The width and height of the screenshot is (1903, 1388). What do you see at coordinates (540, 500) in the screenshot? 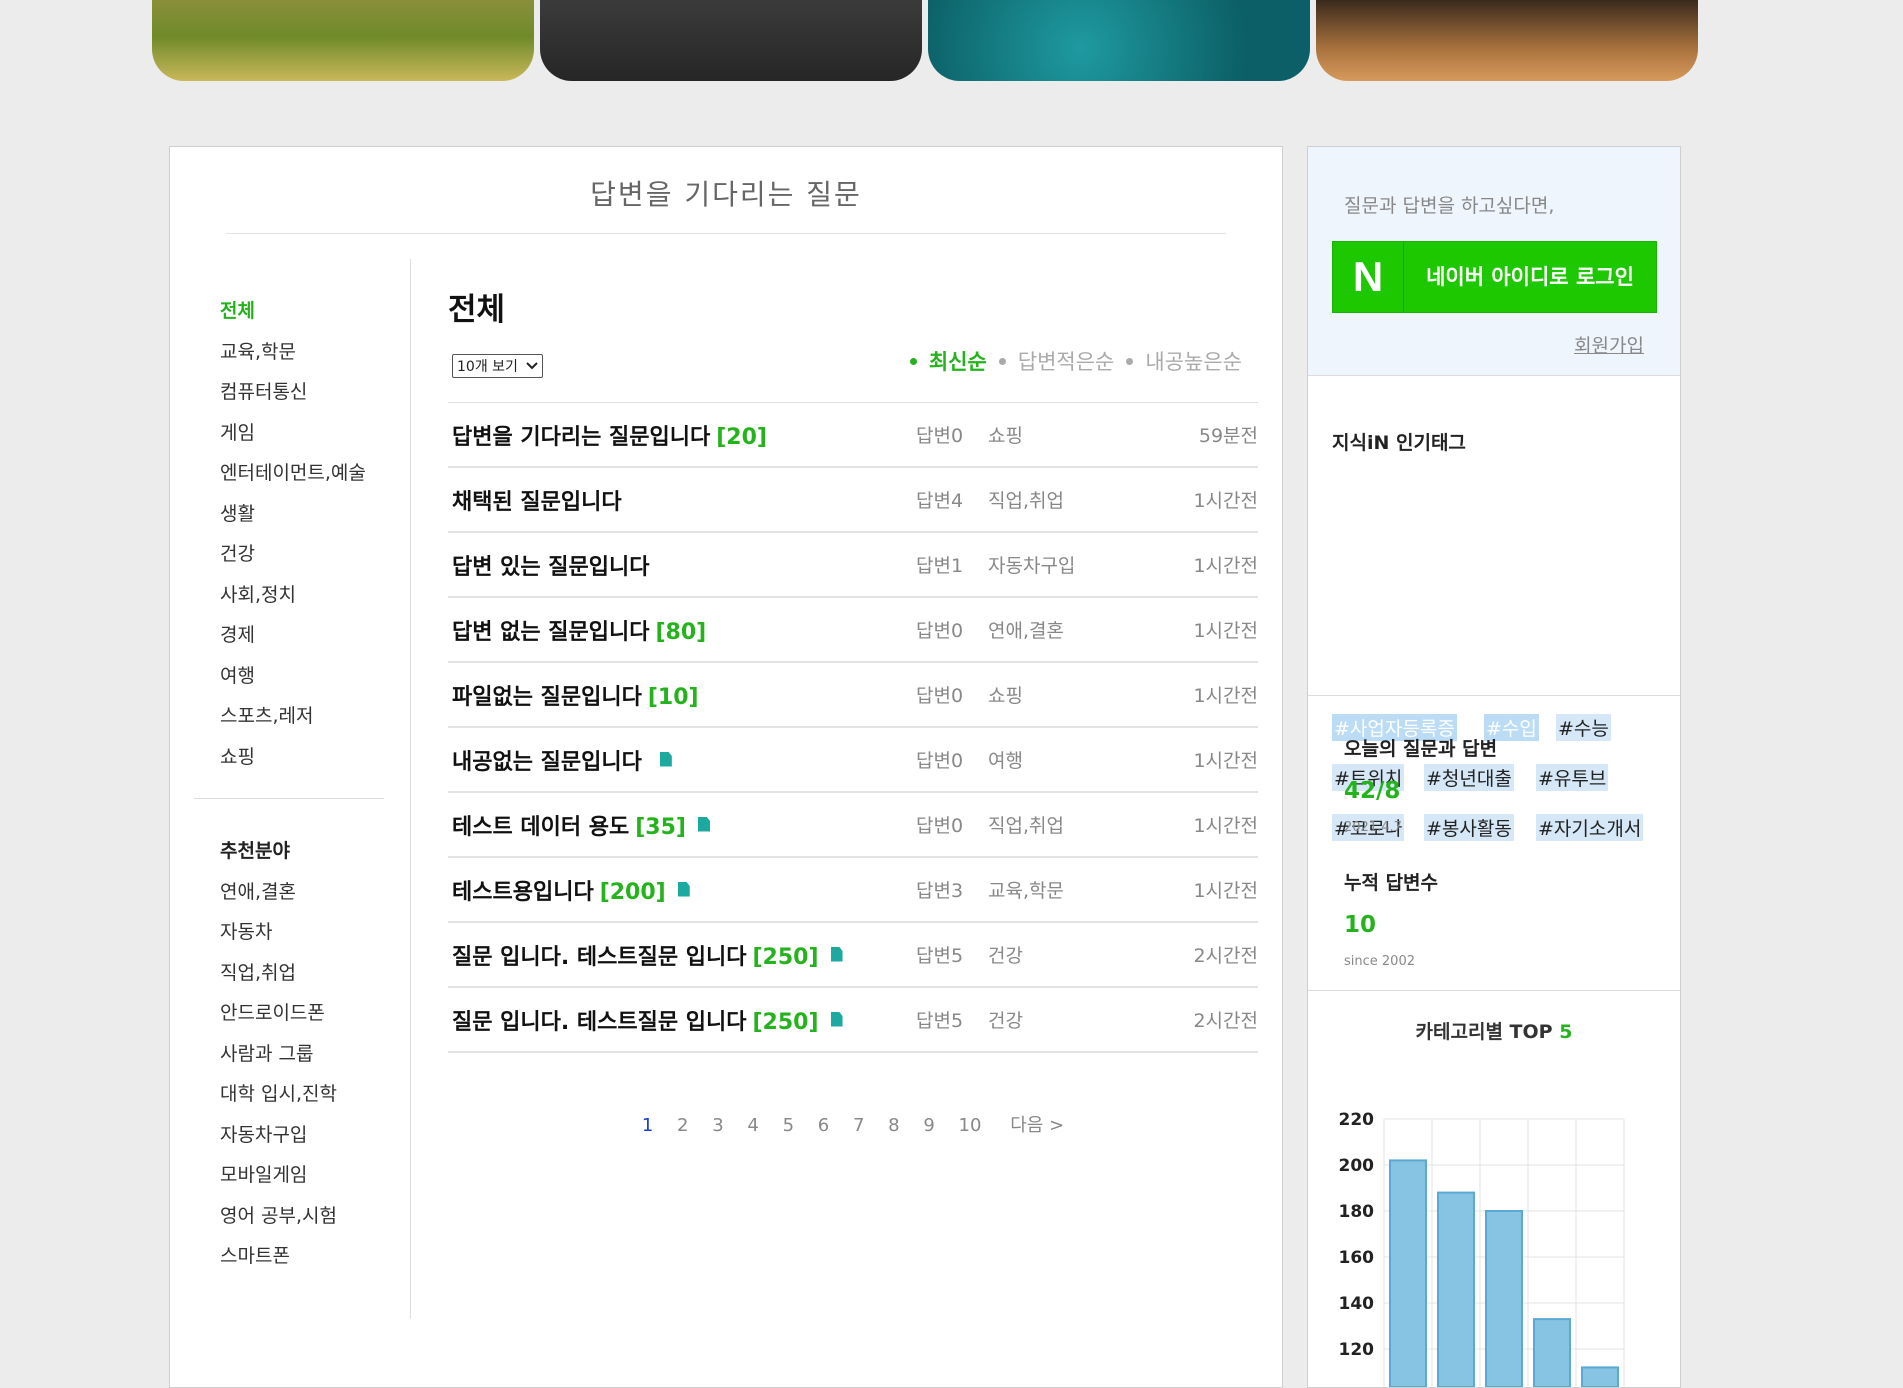
I see `question-title-link: 채택된 질문입니다` at bounding box center [540, 500].